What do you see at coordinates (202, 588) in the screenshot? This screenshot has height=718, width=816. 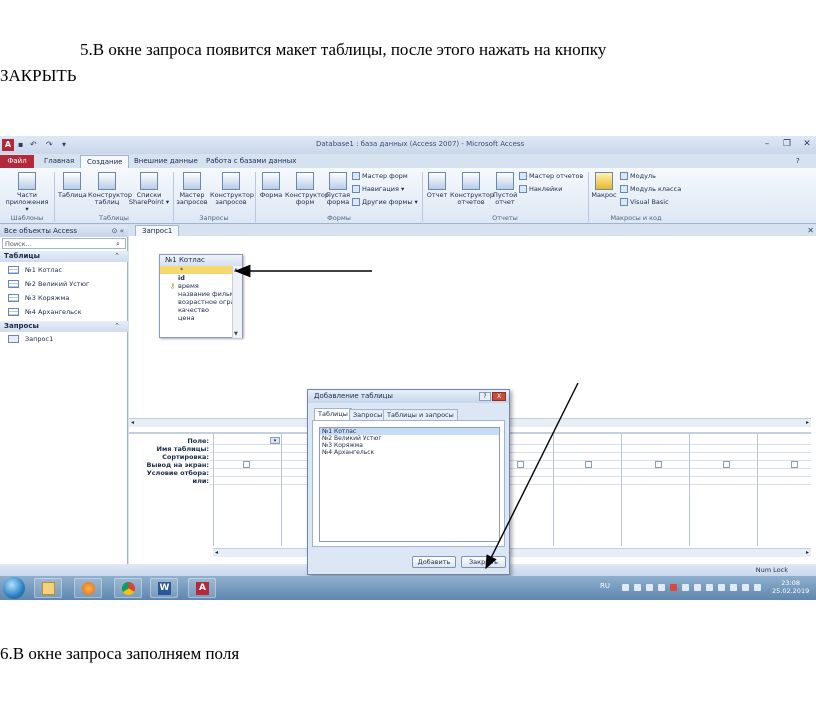 I see `taskbar-access: A` at bounding box center [202, 588].